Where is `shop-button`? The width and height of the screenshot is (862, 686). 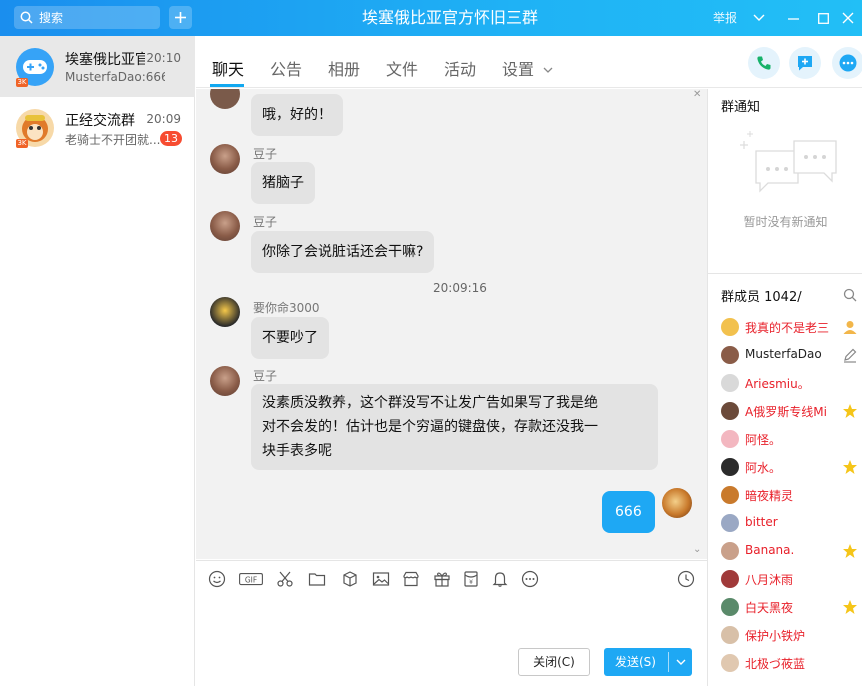
shop-button is located at coordinates (411, 579).